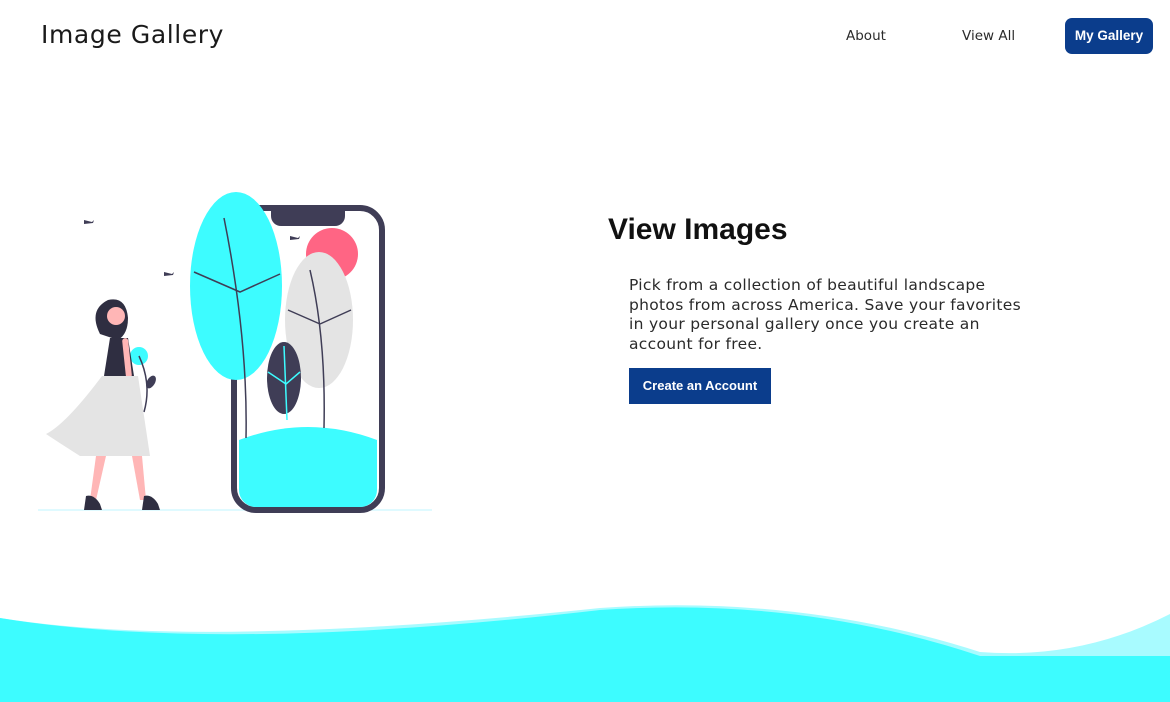 The image size is (1170, 702). What do you see at coordinates (103, 404) in the screenshot?
I see `woman-figure-icon` at bounding box center [103, 404].